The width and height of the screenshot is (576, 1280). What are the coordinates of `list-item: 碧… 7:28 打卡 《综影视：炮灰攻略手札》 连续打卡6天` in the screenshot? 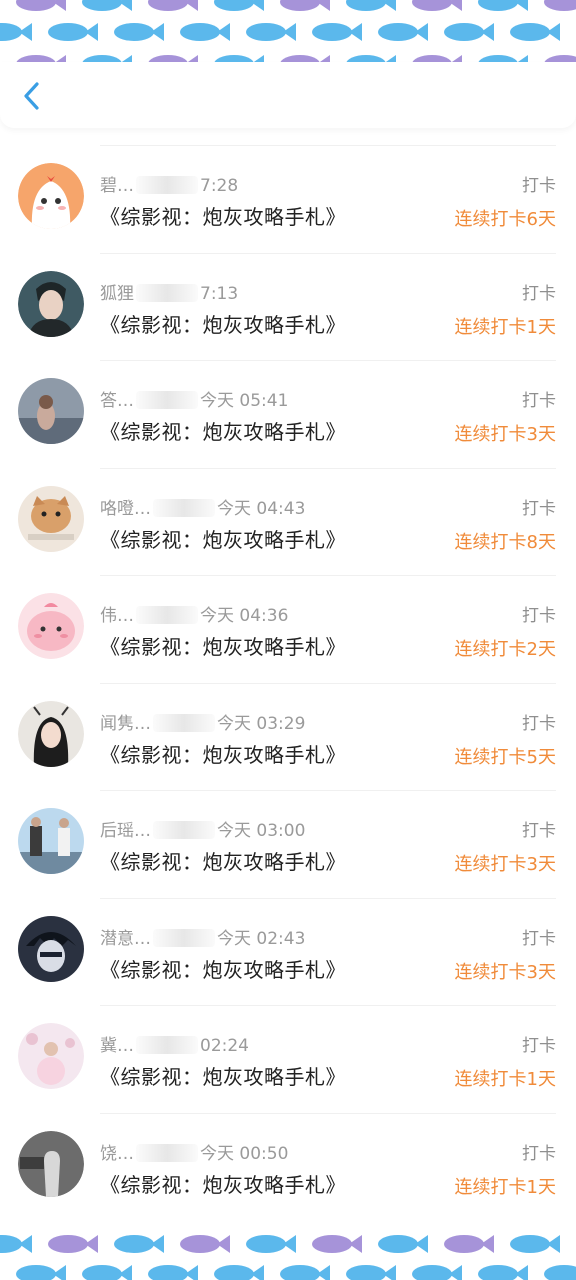 It's located at (288, 199).